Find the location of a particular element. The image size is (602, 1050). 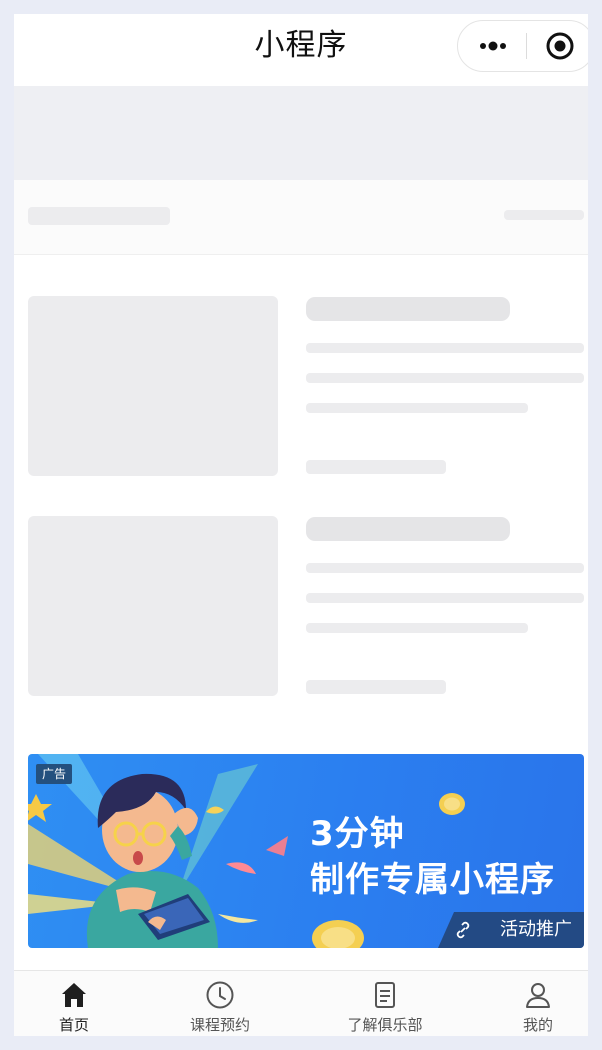

ad-tag: 广告 is located at coordinates (54, 774).